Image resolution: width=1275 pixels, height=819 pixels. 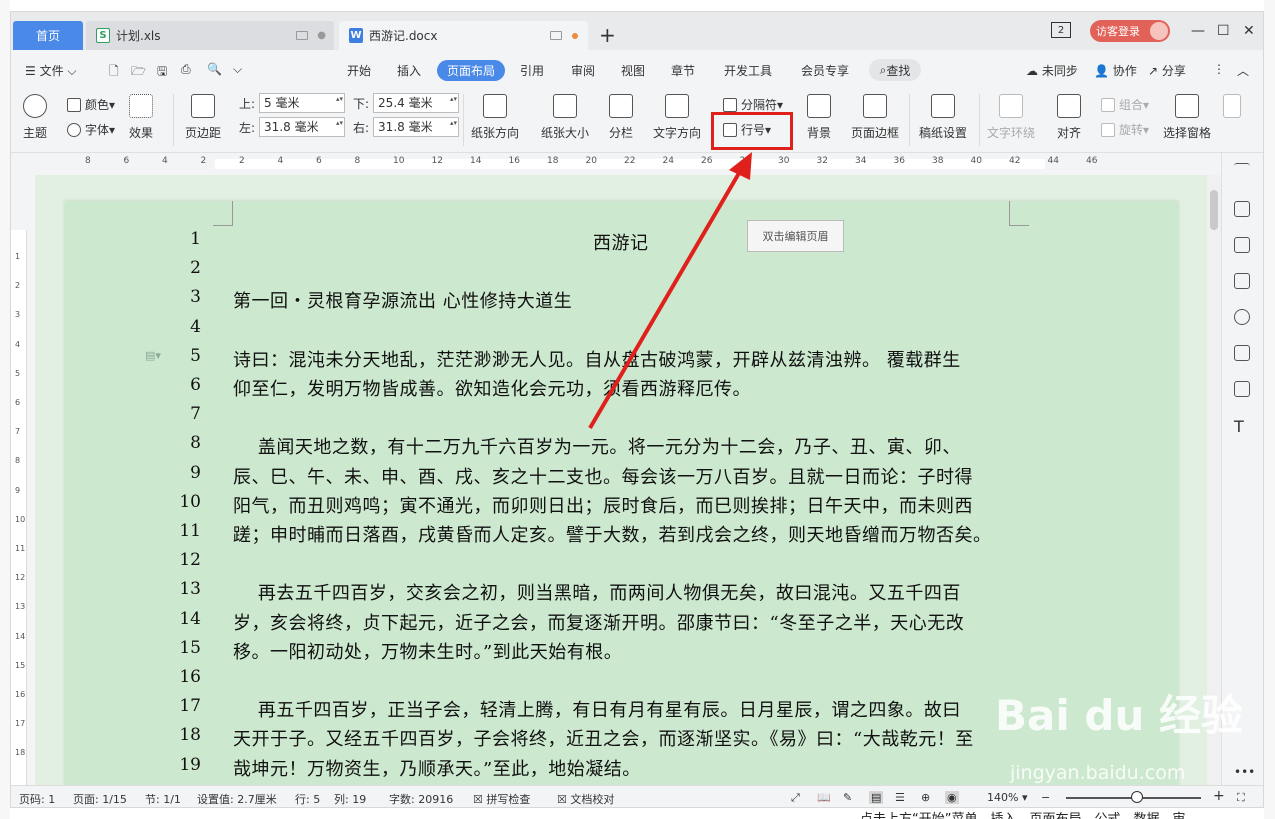 I want to click on doc-settings-icon, so click(x=1242, y=353).